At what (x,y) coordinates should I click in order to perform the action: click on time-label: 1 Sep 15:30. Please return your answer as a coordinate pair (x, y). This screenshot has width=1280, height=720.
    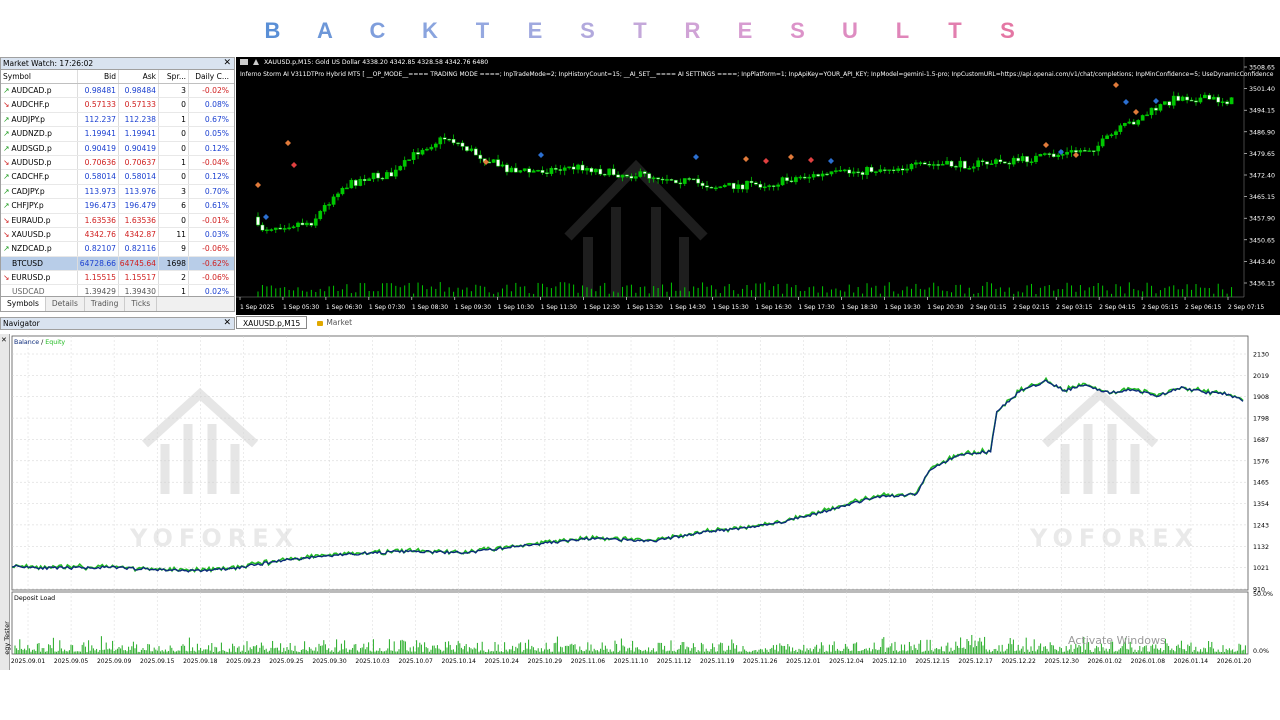
    Looking at the image, I should click on (731, 307).